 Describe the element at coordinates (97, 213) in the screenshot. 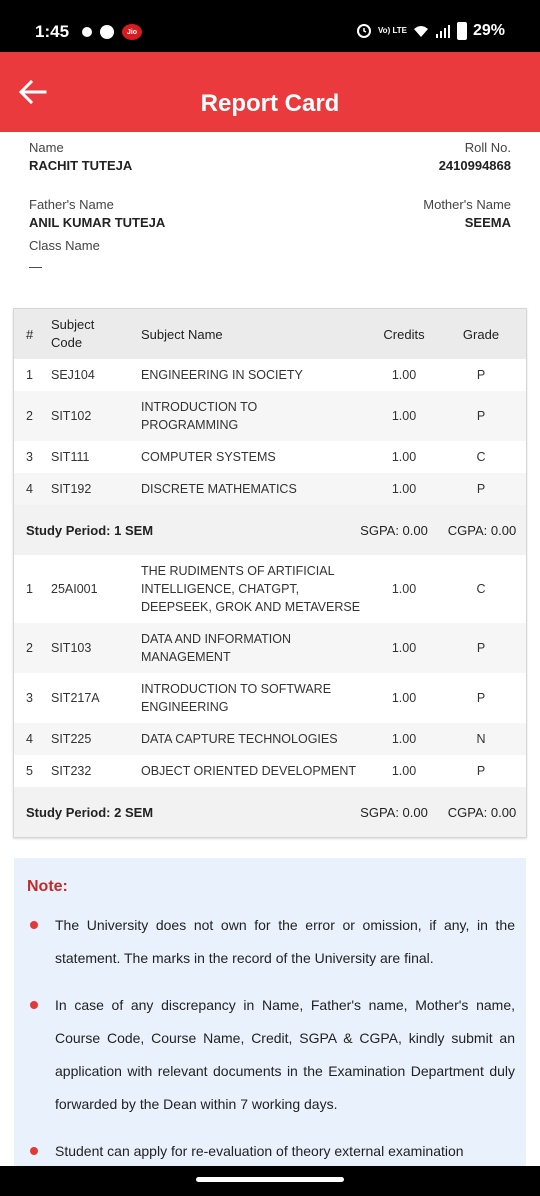

I see `father-name-block: Father's Name ANIL KUMAR TUTEJA` at that location.